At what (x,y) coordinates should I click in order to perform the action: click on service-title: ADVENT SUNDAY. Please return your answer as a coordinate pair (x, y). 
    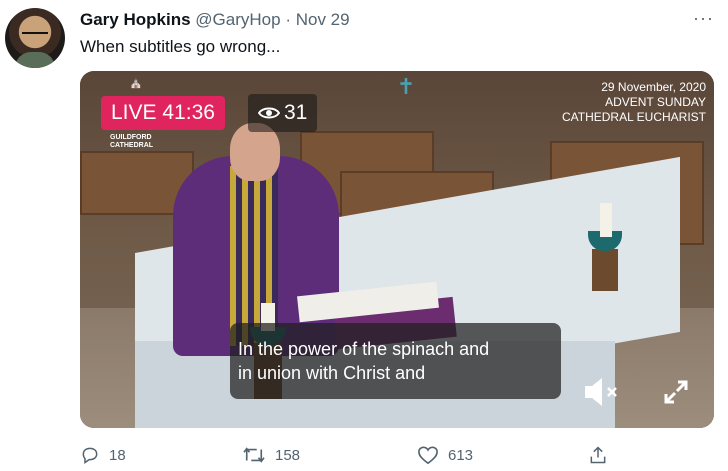
    Looking at the image, I should click on (655, 102).